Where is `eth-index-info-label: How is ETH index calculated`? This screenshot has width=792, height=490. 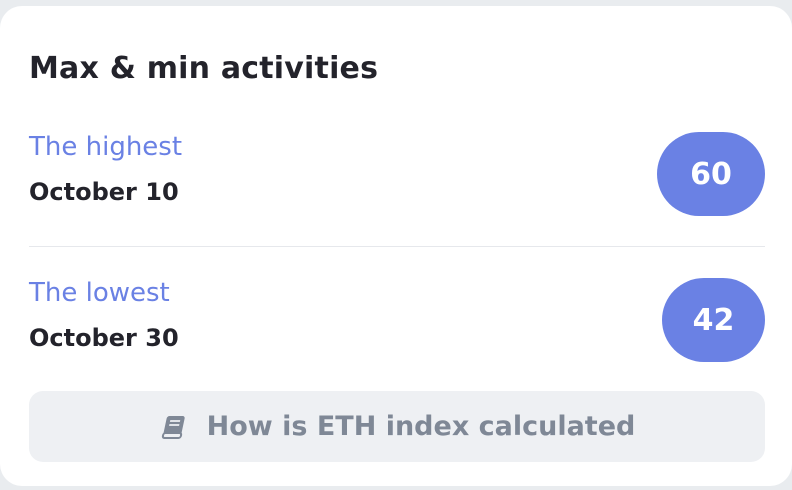 eth-index-info-label: How is ETH index calculated is located at coordinates (421, 426).